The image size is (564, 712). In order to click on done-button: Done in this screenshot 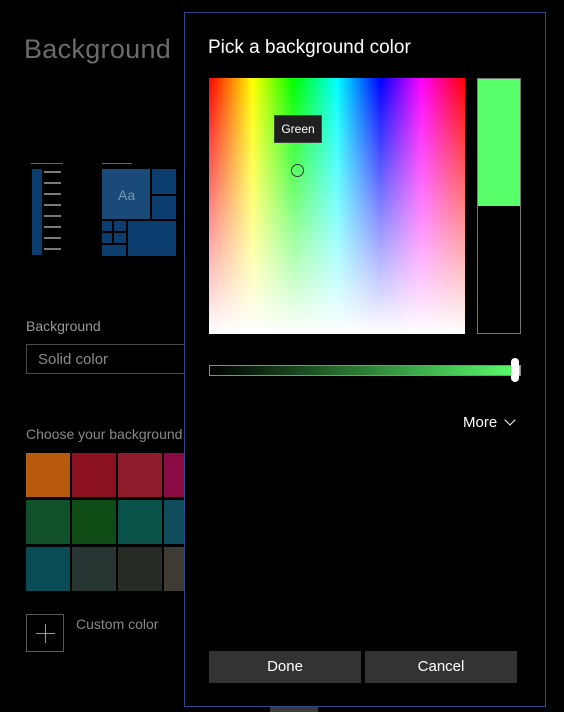, I will do `click(285, 667)`.